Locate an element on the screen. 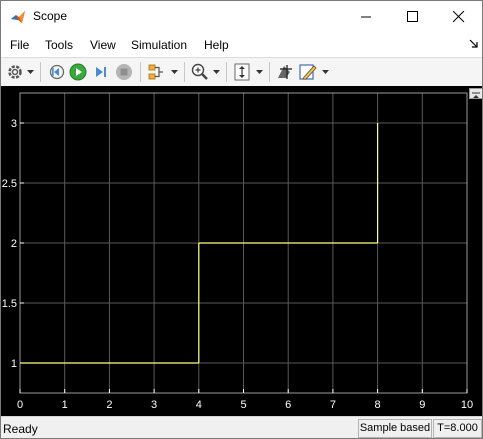 Image resolution: width=483 pixels, height=439 pixels. run-button is located at coordinates (78, 72).